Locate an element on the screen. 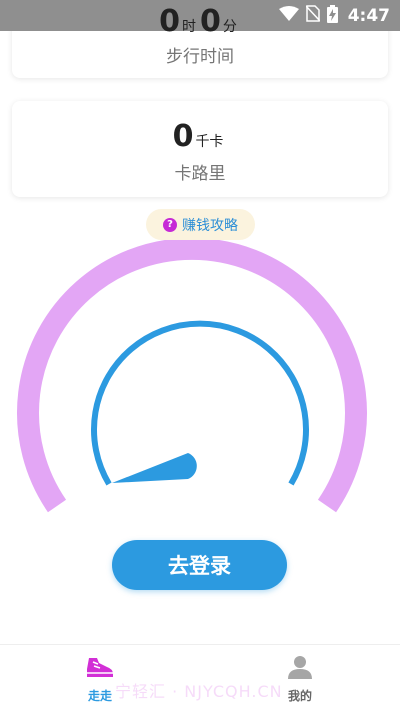  calorie-unit: 千卡 is located at coordinates (209, 142).